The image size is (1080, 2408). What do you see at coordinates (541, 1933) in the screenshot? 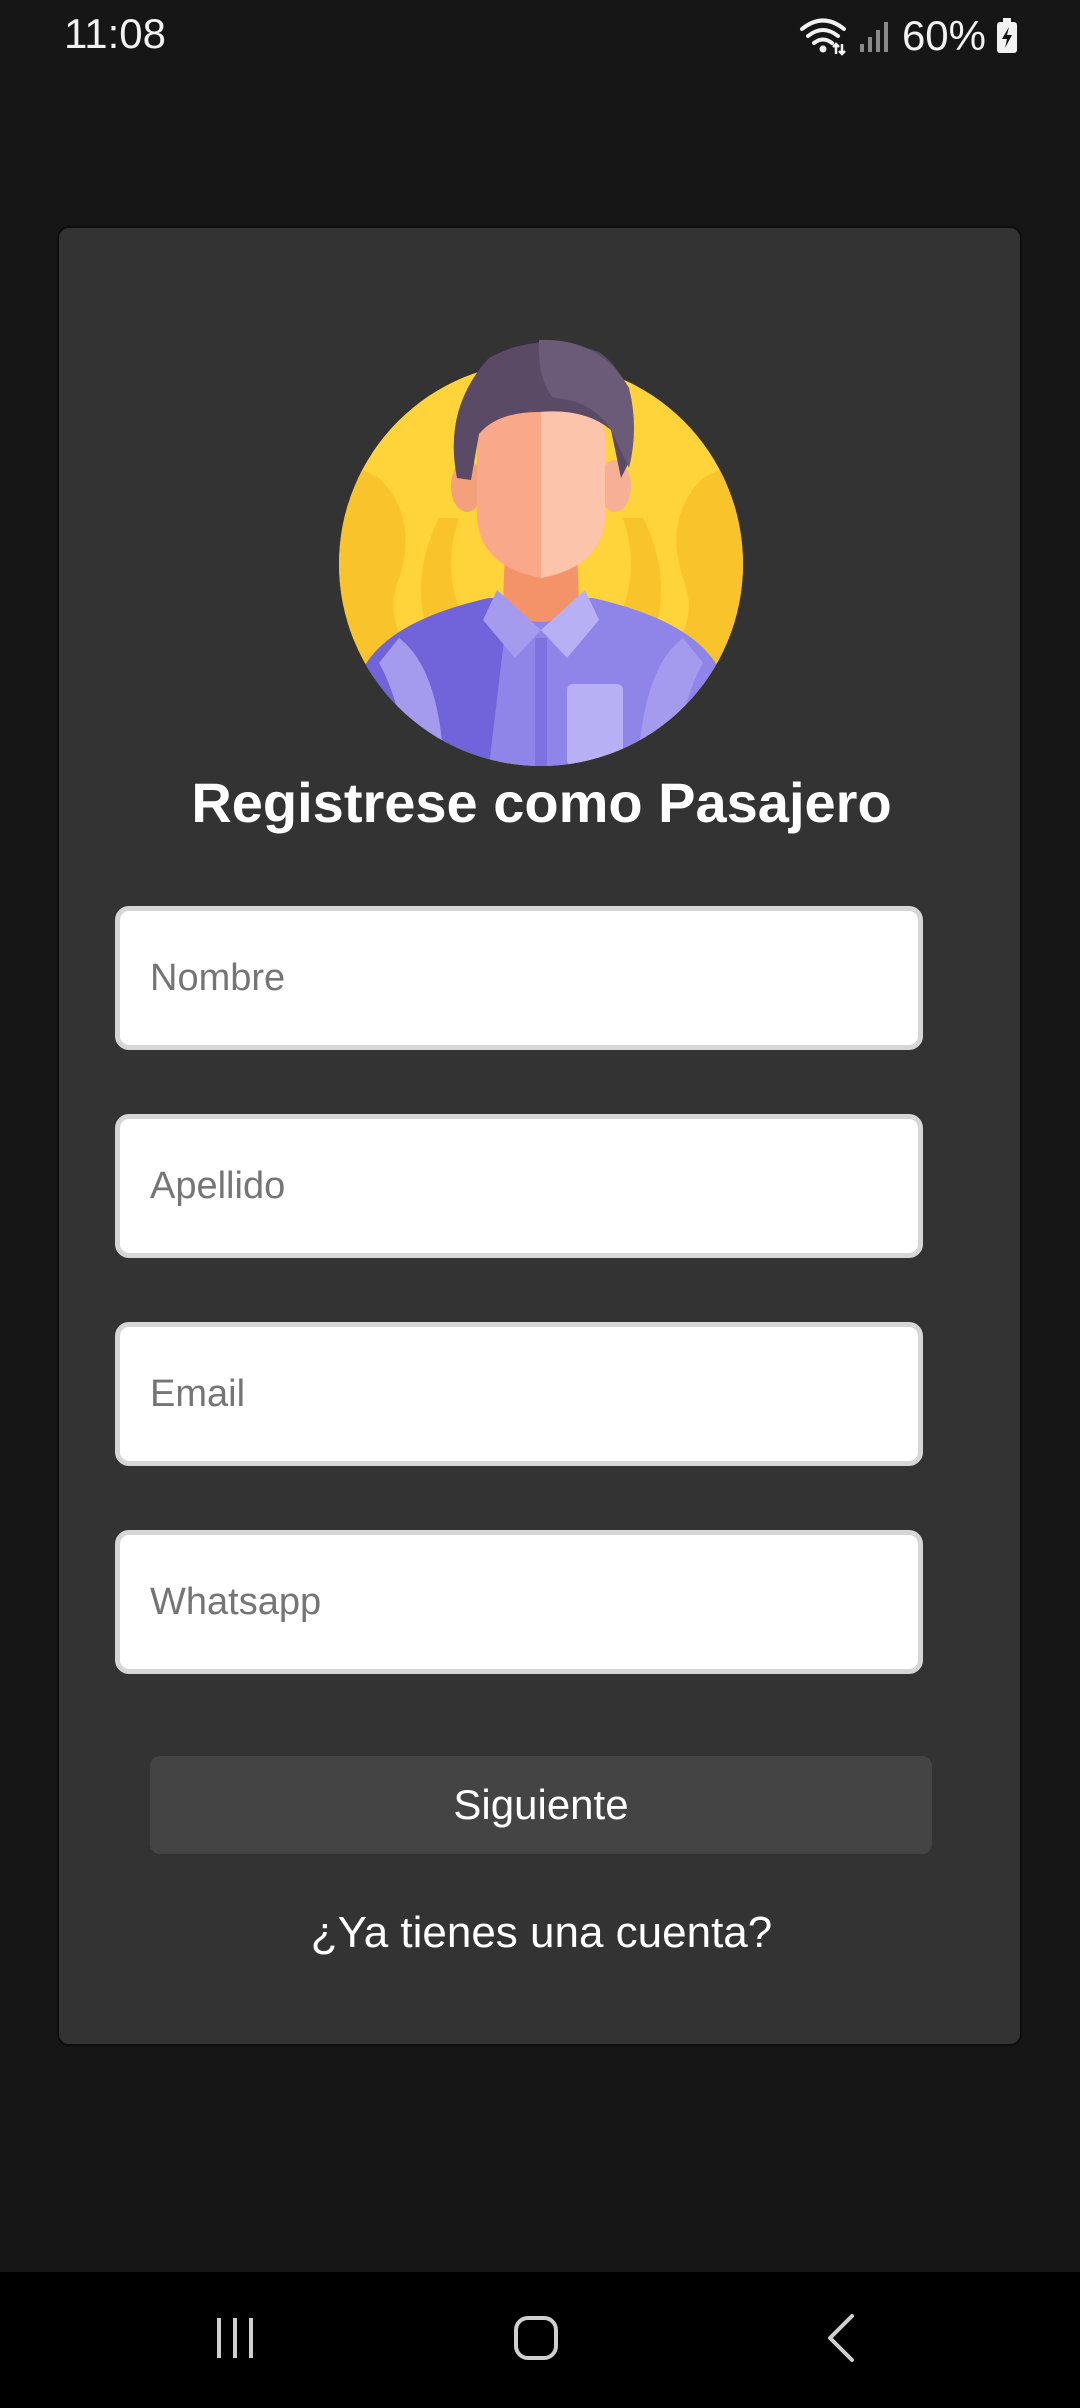
I see `login-link: ¿Ya tienes una cuenta?` at bounding box center [541, 1933].